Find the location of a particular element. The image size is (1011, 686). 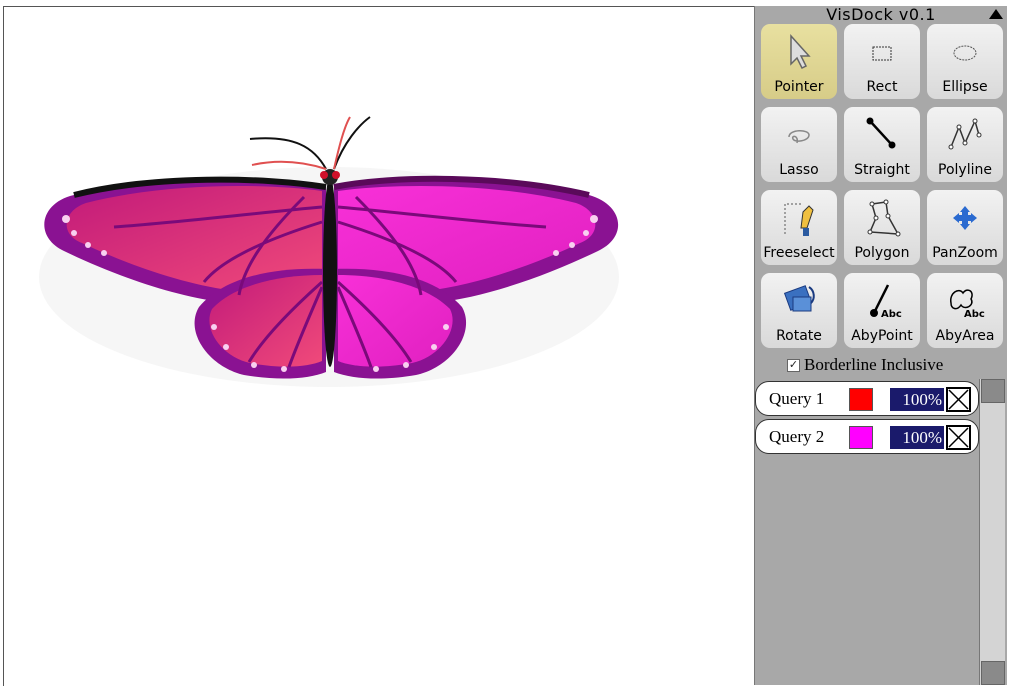

freeselect-icon is located at coordinates (799, 219).